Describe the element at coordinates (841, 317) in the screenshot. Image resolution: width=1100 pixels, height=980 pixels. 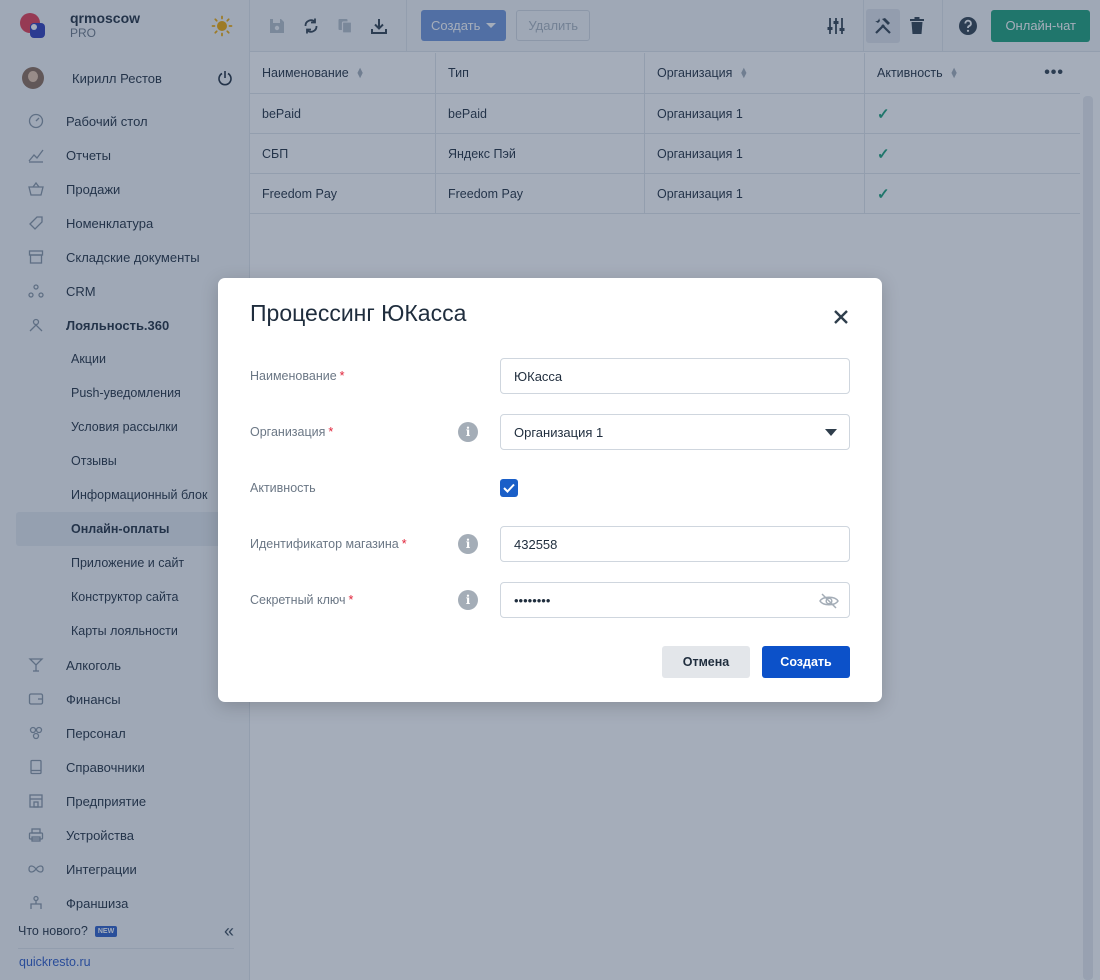
I see `close-icon` at that location.